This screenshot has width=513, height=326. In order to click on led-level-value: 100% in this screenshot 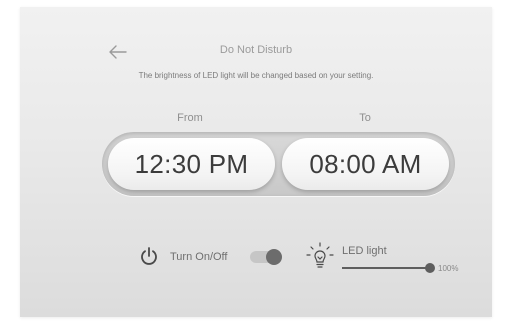, I will do `click(448, 268)`.